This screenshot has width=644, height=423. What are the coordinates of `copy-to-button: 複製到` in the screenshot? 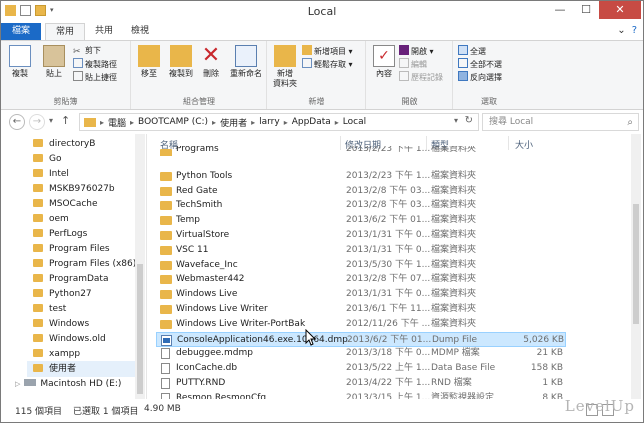 It's located at (181, 62).